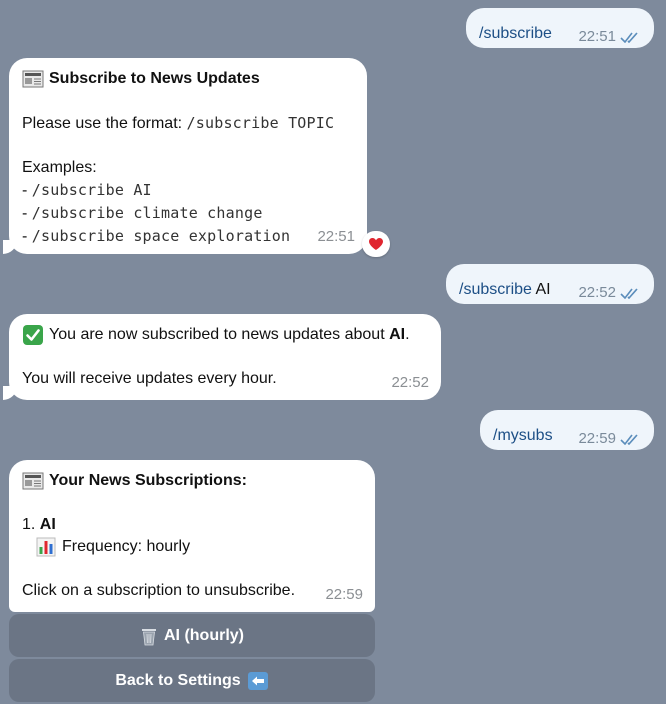  I want to click on message-title-row: Subscribe to News Updates, so click(187, 79).